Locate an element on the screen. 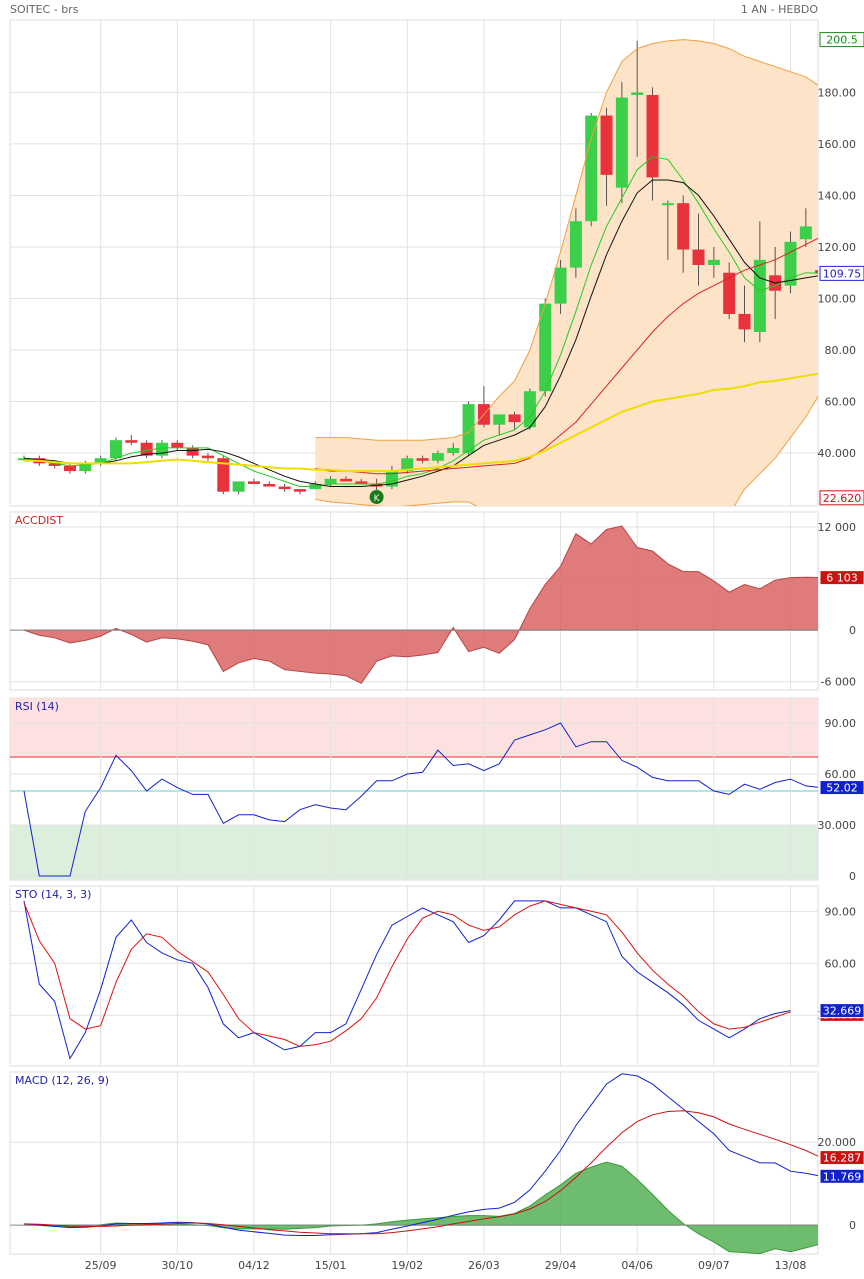  period-label: 1 AN - HEBDO is located at coordinates (779, 9).